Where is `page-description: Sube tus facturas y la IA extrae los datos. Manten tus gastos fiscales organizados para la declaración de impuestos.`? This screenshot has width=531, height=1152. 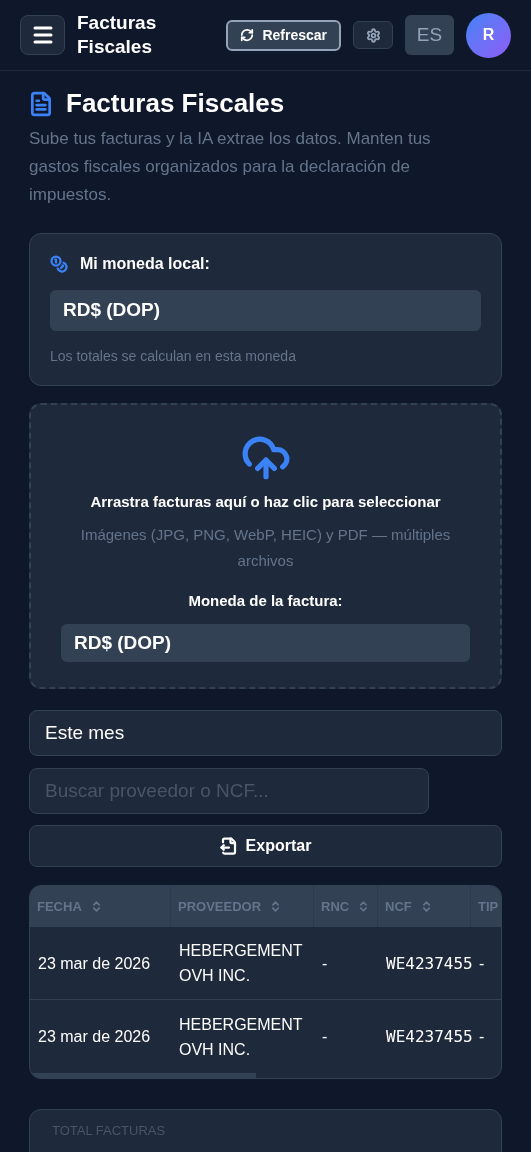 page-description: Sube tus facturas y la IA extrae los datos. Manten tus gastos fiscales organizados para la declaración de impuestos. is located at coordinates (230, 167).